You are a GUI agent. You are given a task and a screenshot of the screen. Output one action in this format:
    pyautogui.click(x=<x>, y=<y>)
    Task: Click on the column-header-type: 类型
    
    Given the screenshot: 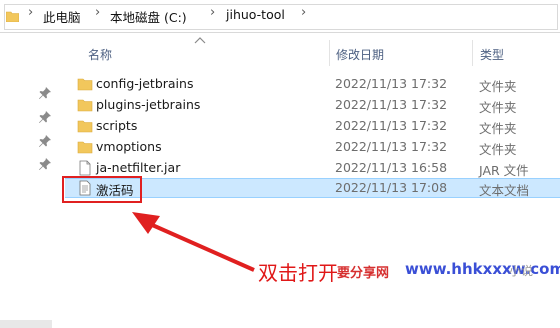 What is the action you would take?
    pyautogui.click(x=492, y=54)
    